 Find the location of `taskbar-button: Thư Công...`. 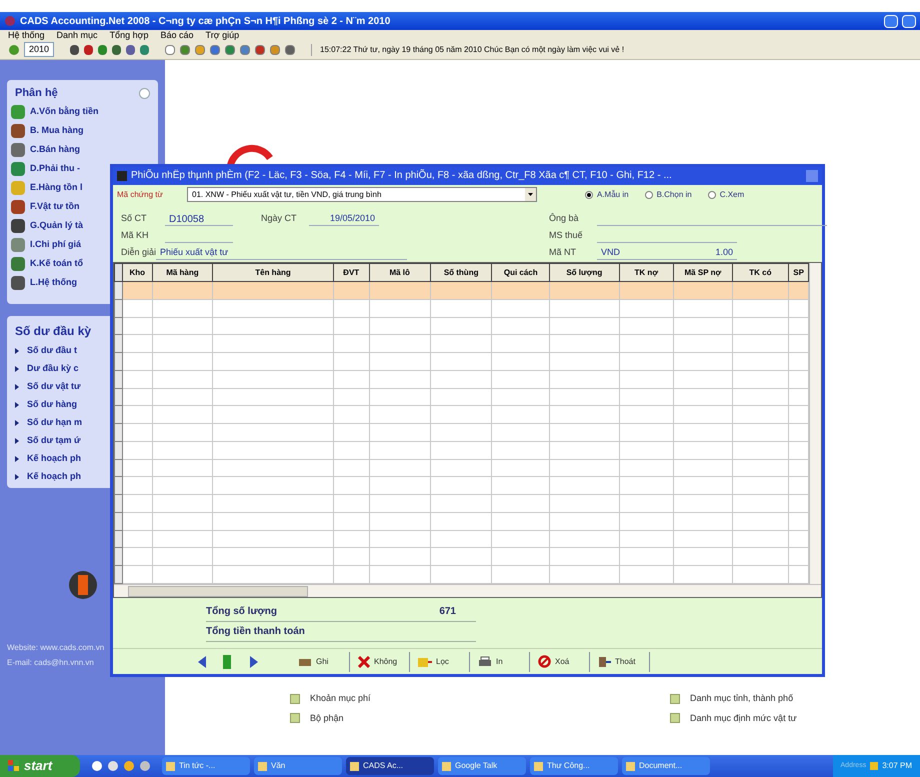

taskbar-button: Thư Công... is located at coordinates (574, 766).